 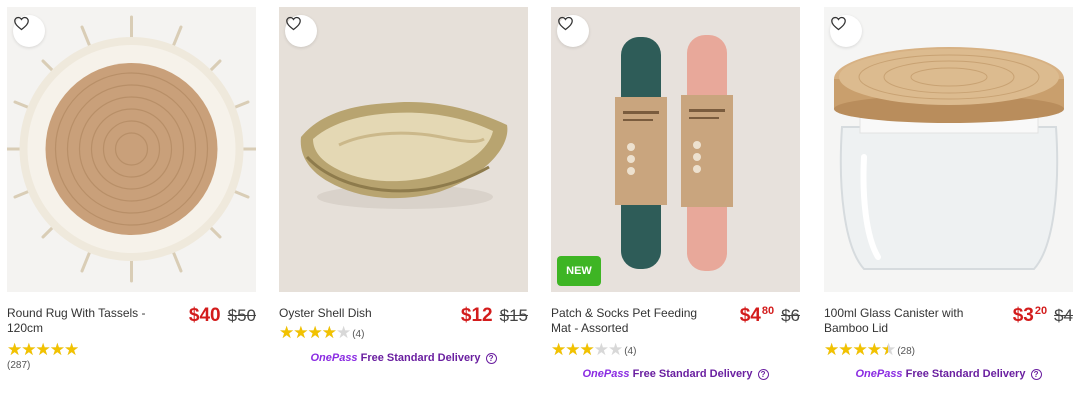 What do you see at coordinates (768, 311) in the screenshot?
I see `current-price-cents: 80` at bounding box center [768, 311].